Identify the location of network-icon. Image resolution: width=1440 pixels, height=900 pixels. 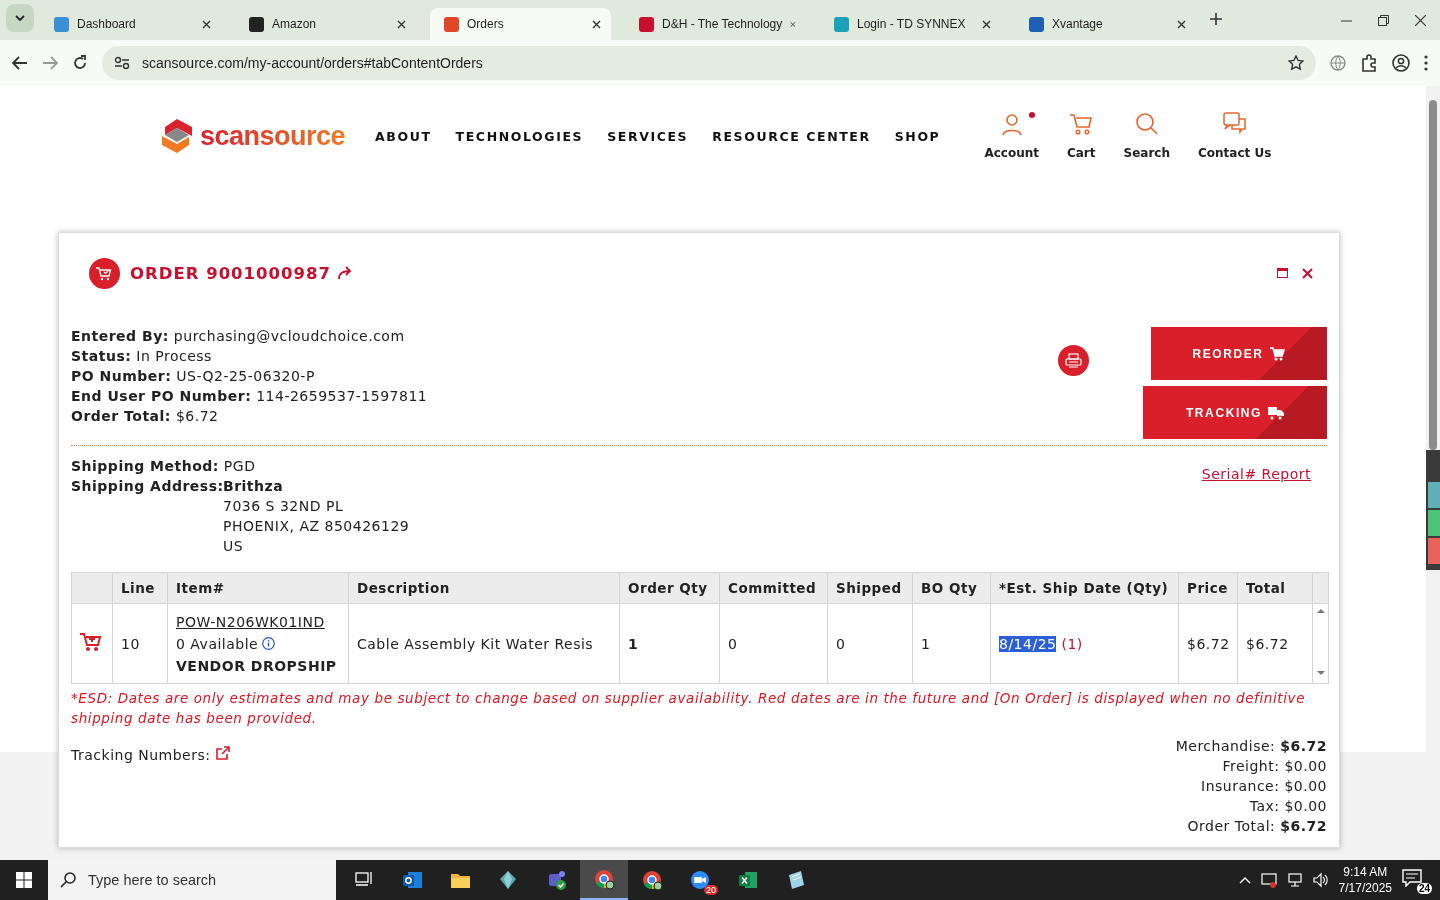
(1294, 880).